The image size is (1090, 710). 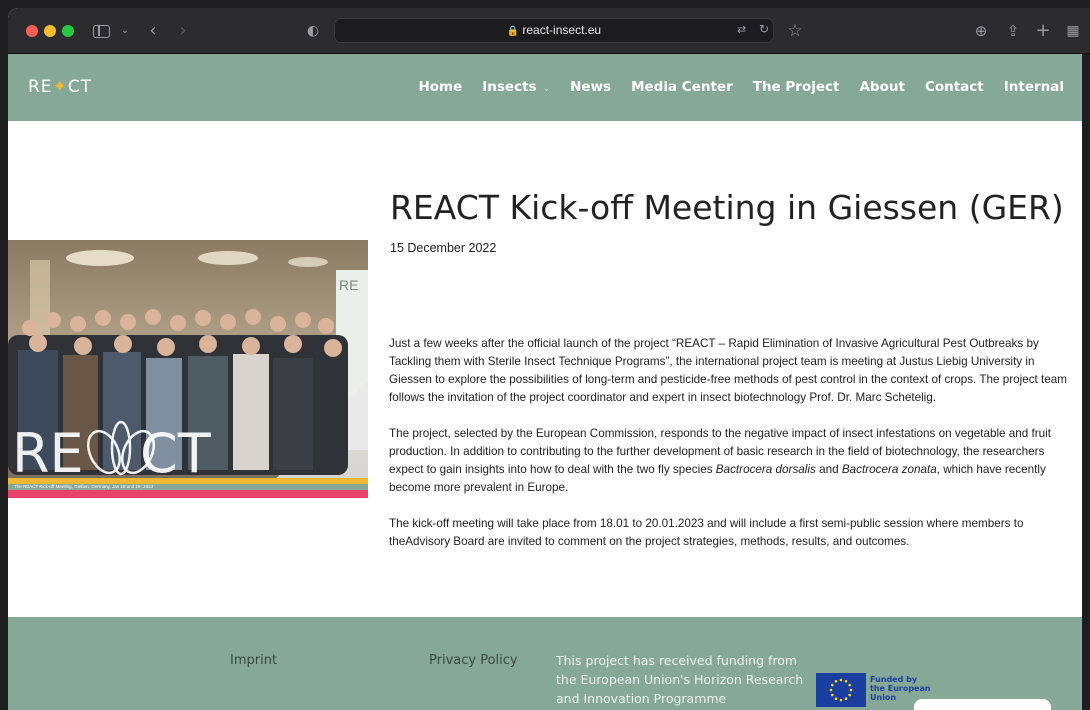 What do you see at coordinates (176, 453) in the screenshot?
I see `svg-text: CT` at bounding box center [176, 453].